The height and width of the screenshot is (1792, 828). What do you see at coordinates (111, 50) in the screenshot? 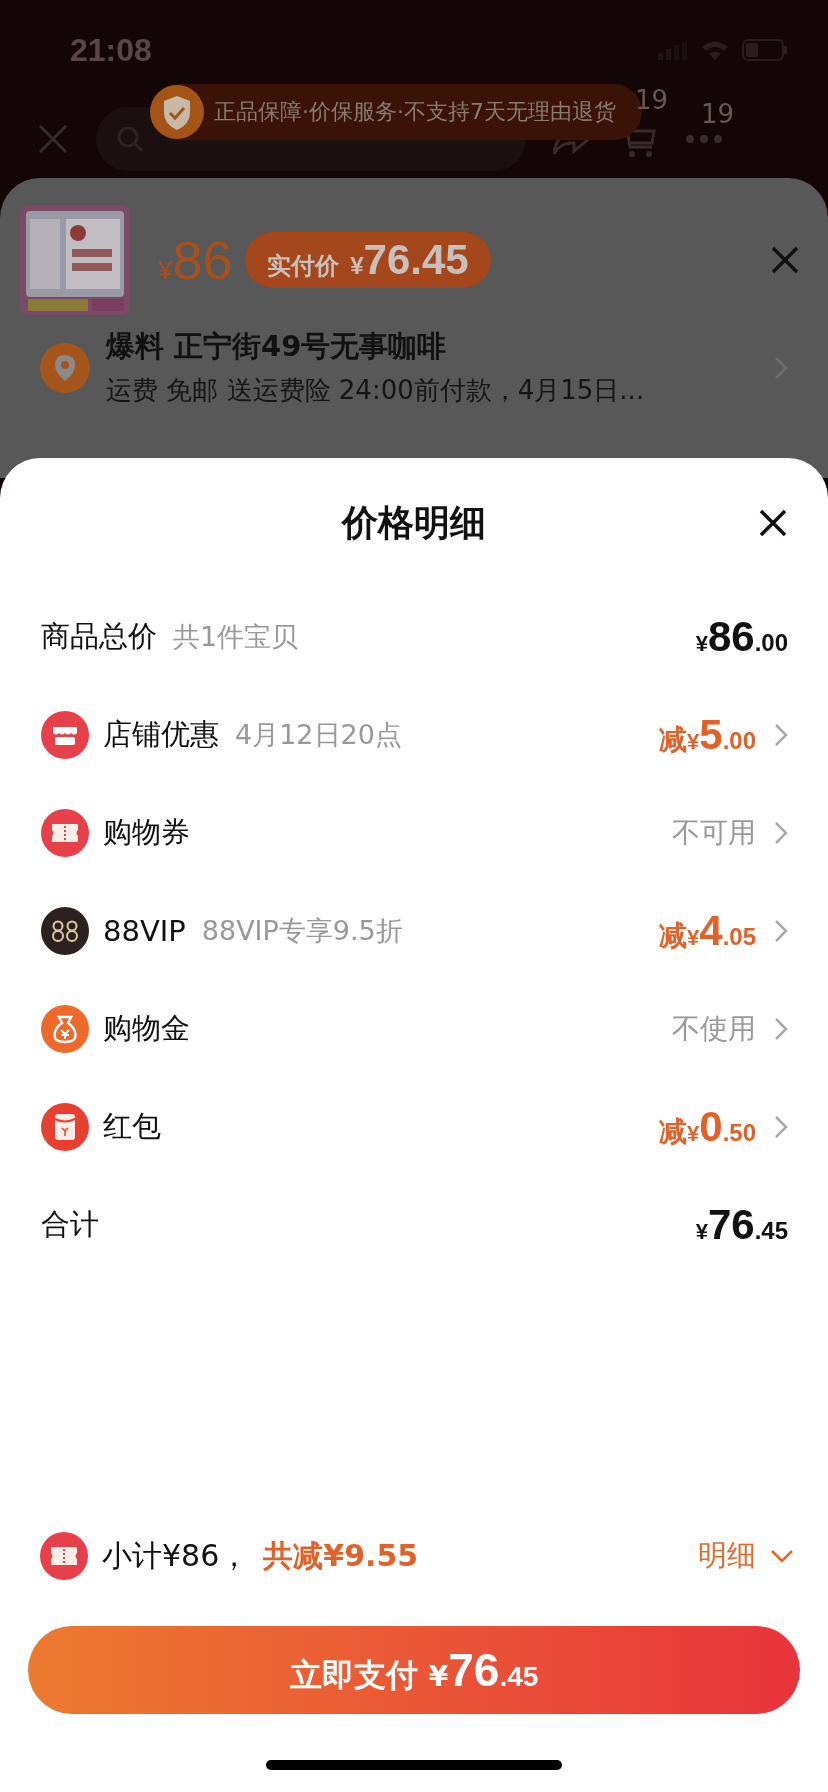
I see `status-time: 21:08` at bounding box center [111, 50].